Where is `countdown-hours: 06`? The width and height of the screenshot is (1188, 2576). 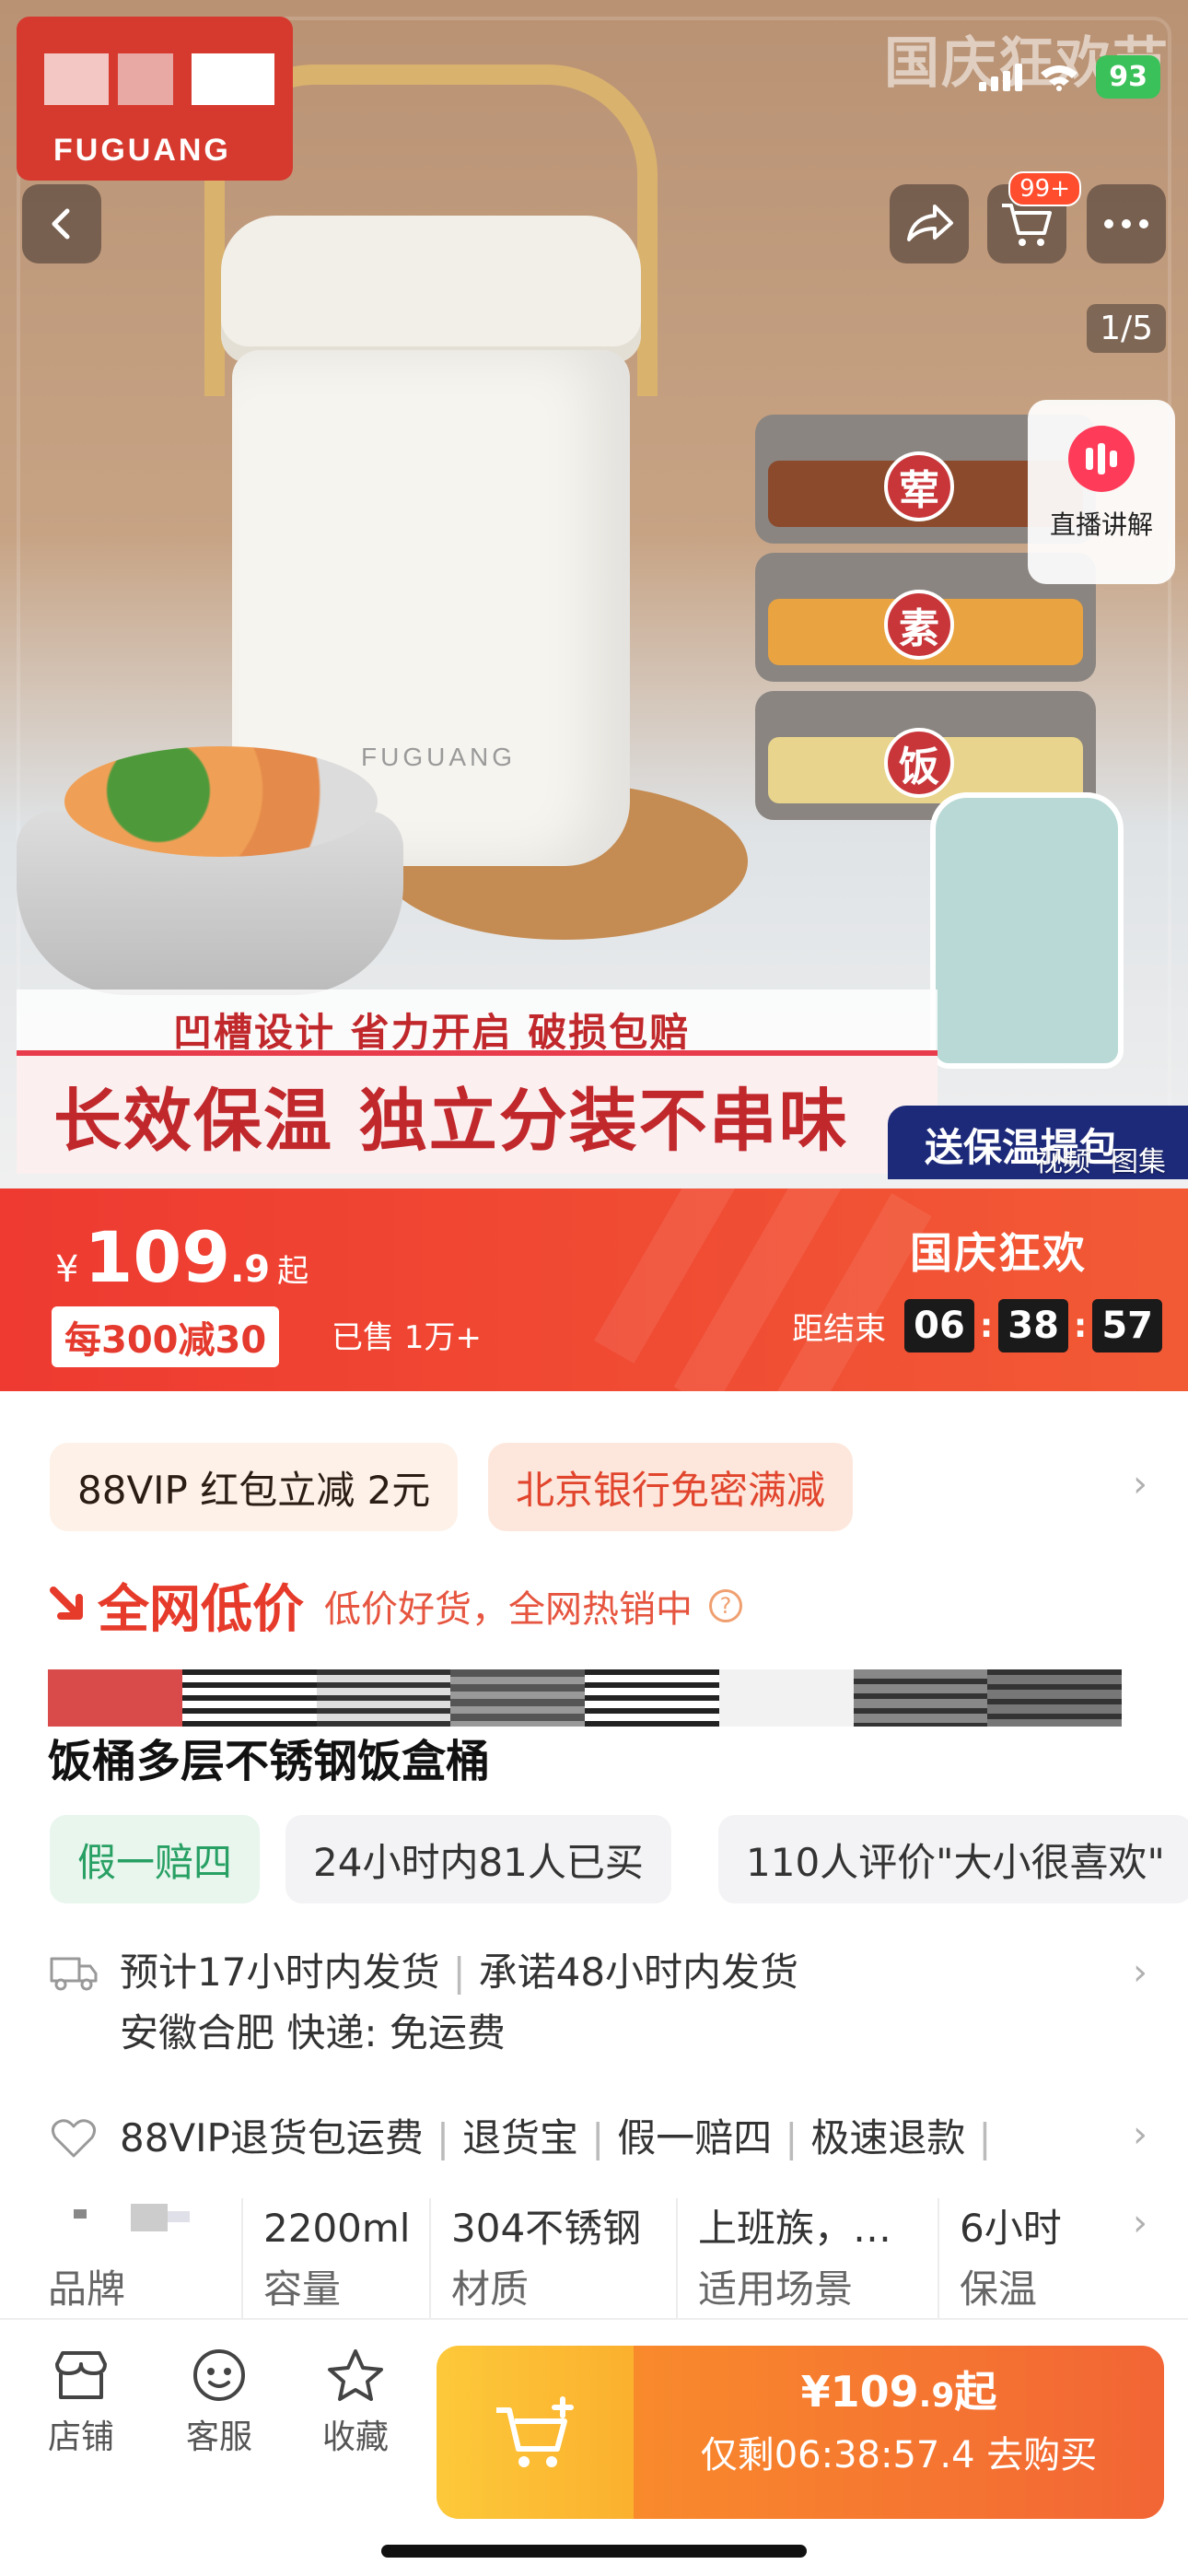
countdown-hours: 06 is located at coordinates (939, 1325).